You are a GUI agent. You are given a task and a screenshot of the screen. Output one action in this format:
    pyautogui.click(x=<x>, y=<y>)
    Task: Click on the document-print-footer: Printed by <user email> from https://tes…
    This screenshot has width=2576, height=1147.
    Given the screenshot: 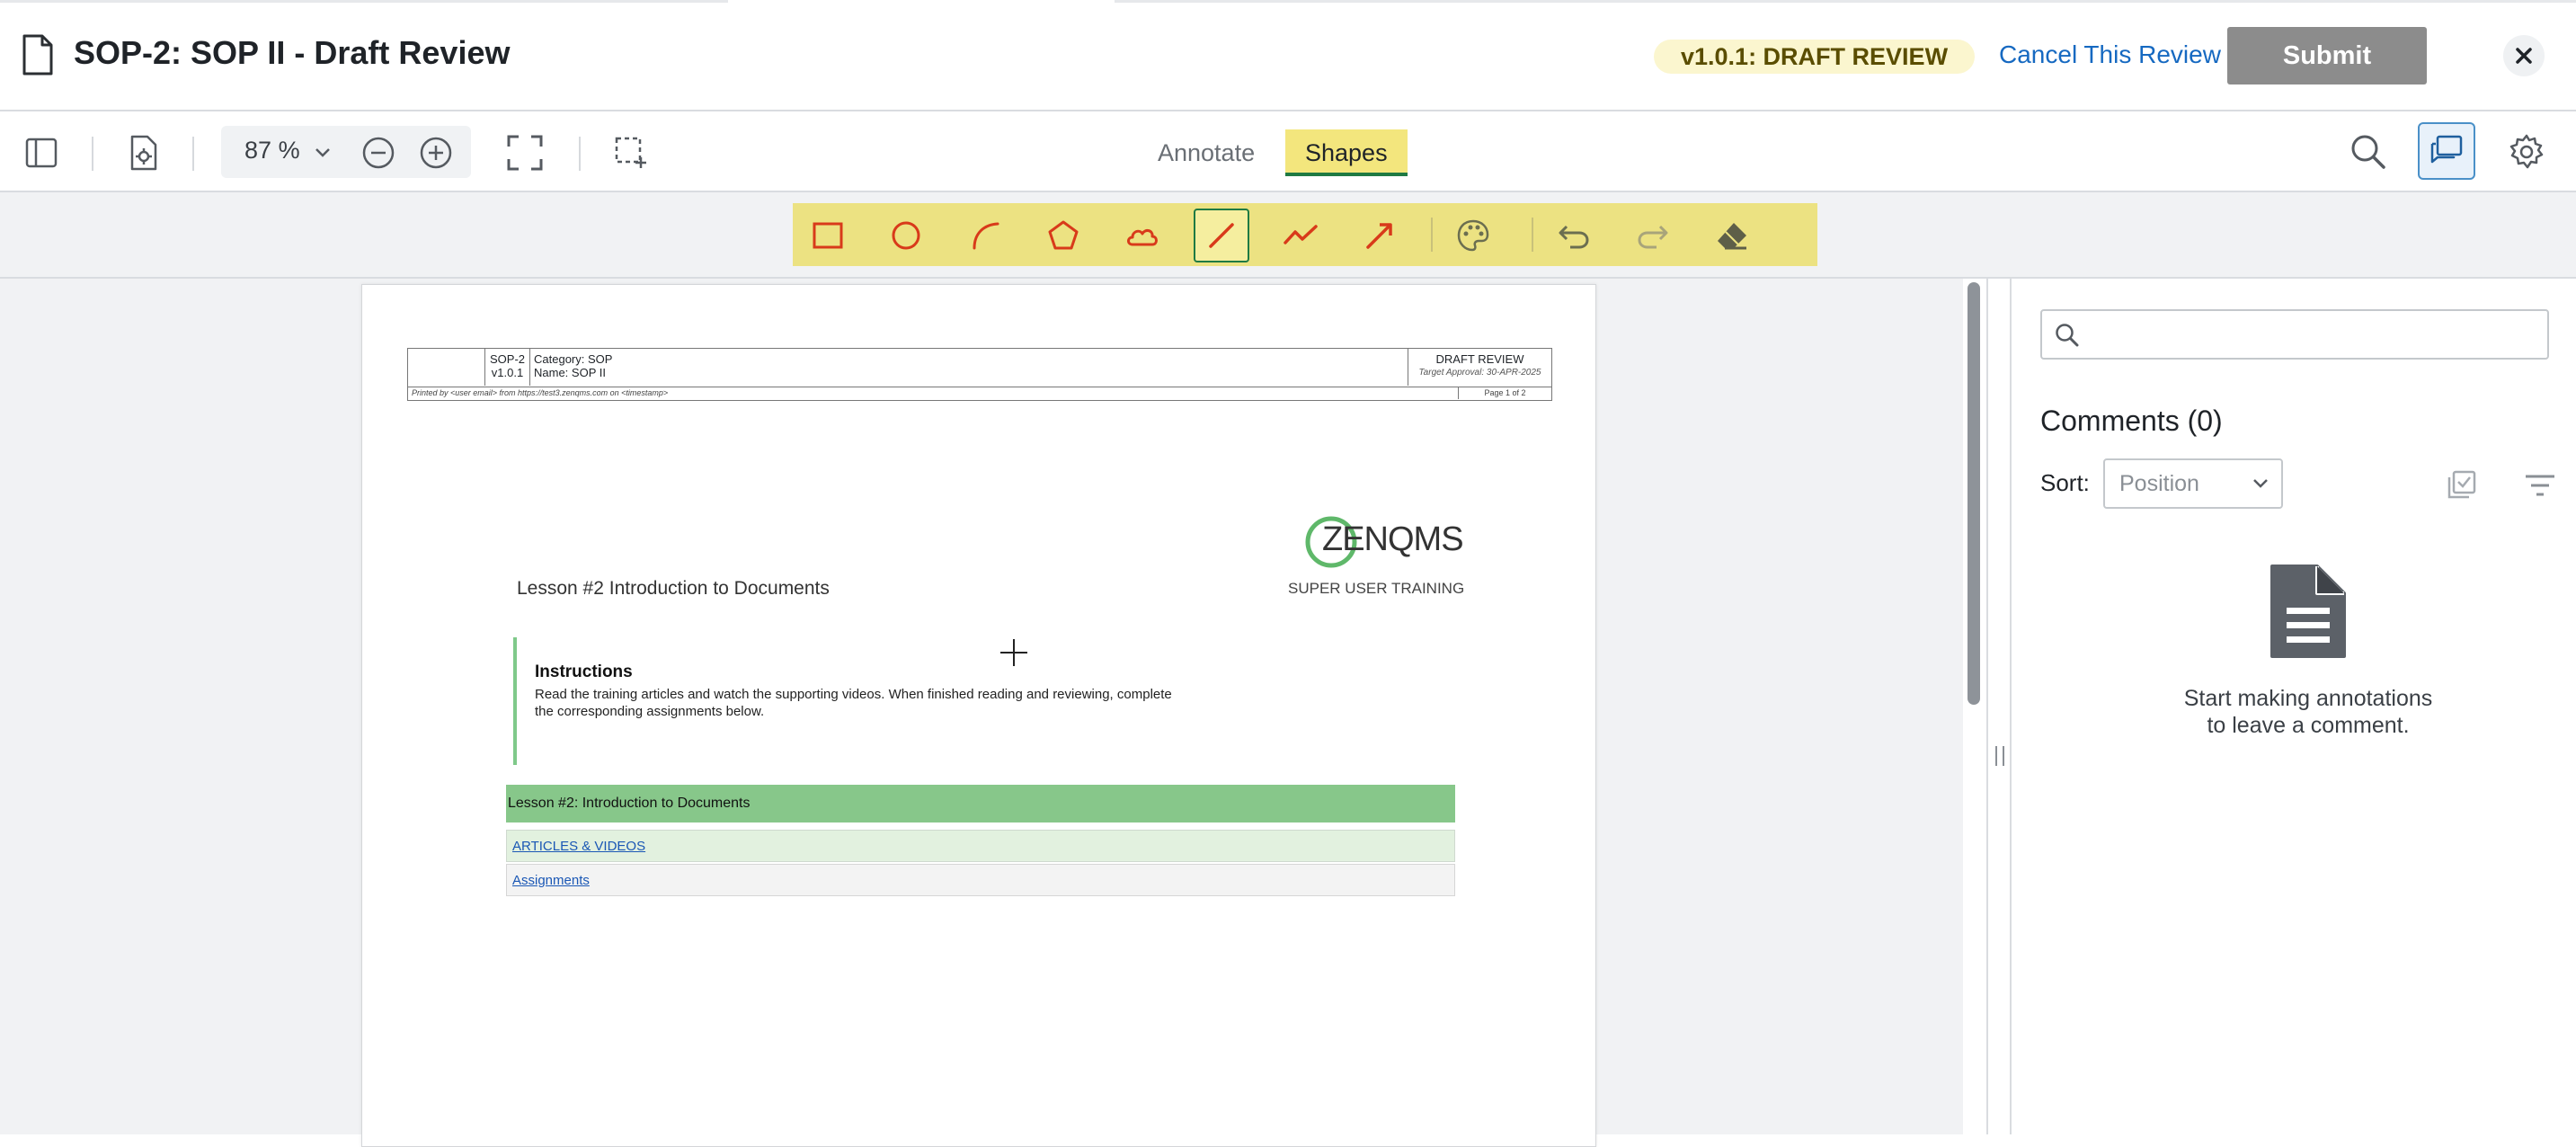 What is the action you would take?
    pyautogui.click(x=979, y=394)
    